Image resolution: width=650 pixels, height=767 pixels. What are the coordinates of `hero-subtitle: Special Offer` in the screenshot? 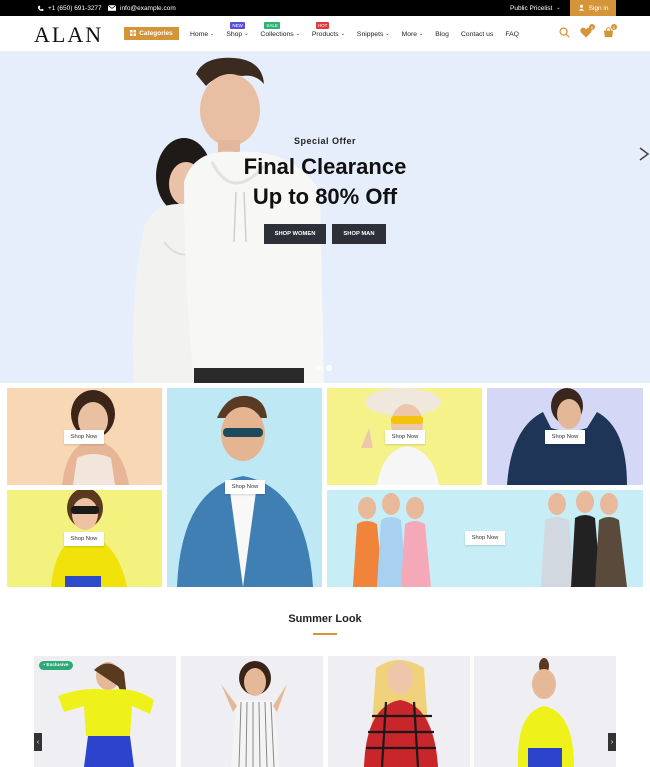 It's located at (325, 141).